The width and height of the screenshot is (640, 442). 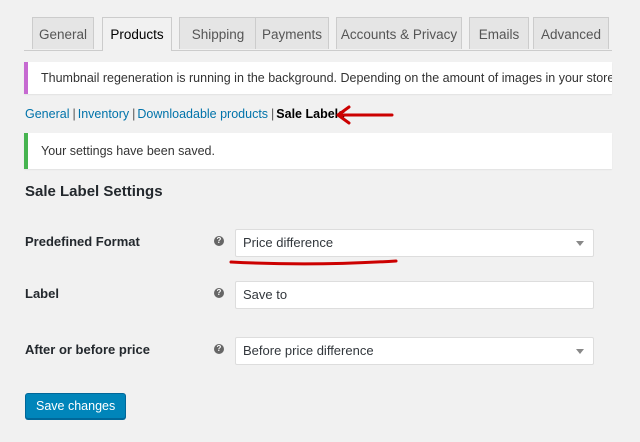 What do you see at coordinates (137, 34) in the screenshot?
I see `tab-products: Products` at bounding box center [137, 34].